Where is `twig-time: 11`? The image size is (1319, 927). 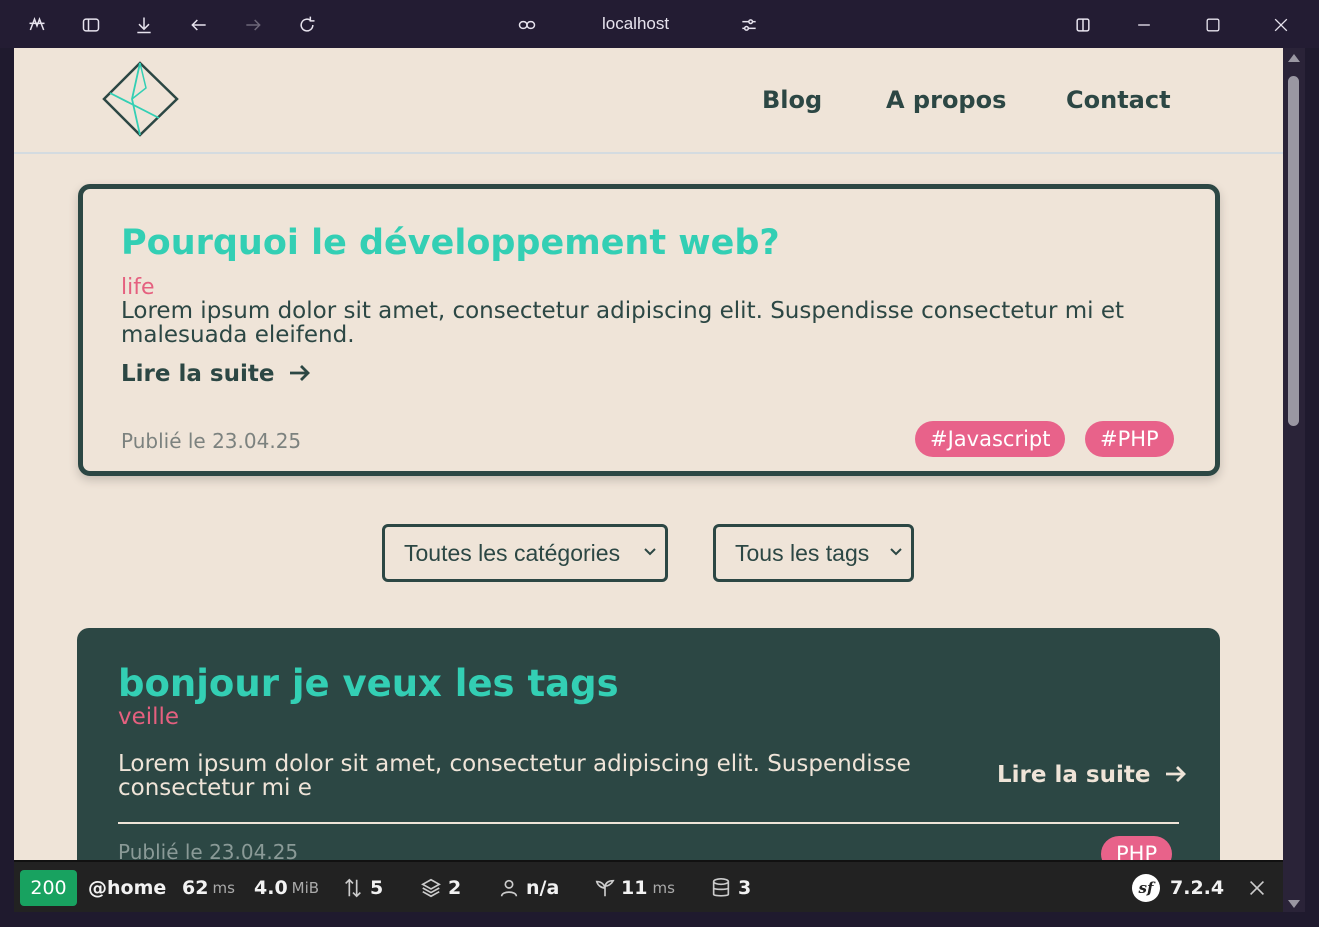
twig-time: 11 is located at coordinates (634, 888).